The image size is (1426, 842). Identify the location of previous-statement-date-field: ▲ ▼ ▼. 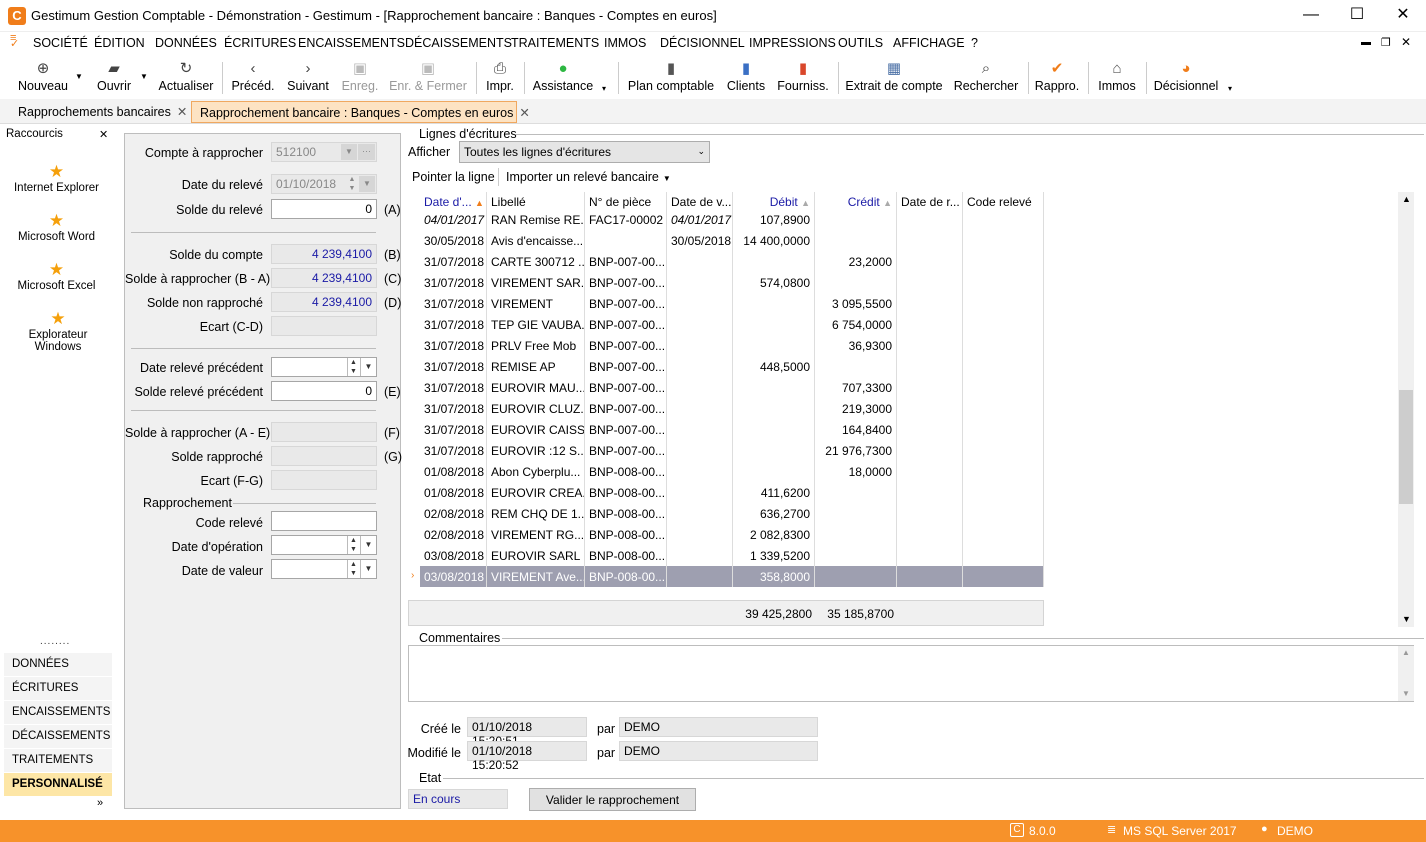
(324, 367).